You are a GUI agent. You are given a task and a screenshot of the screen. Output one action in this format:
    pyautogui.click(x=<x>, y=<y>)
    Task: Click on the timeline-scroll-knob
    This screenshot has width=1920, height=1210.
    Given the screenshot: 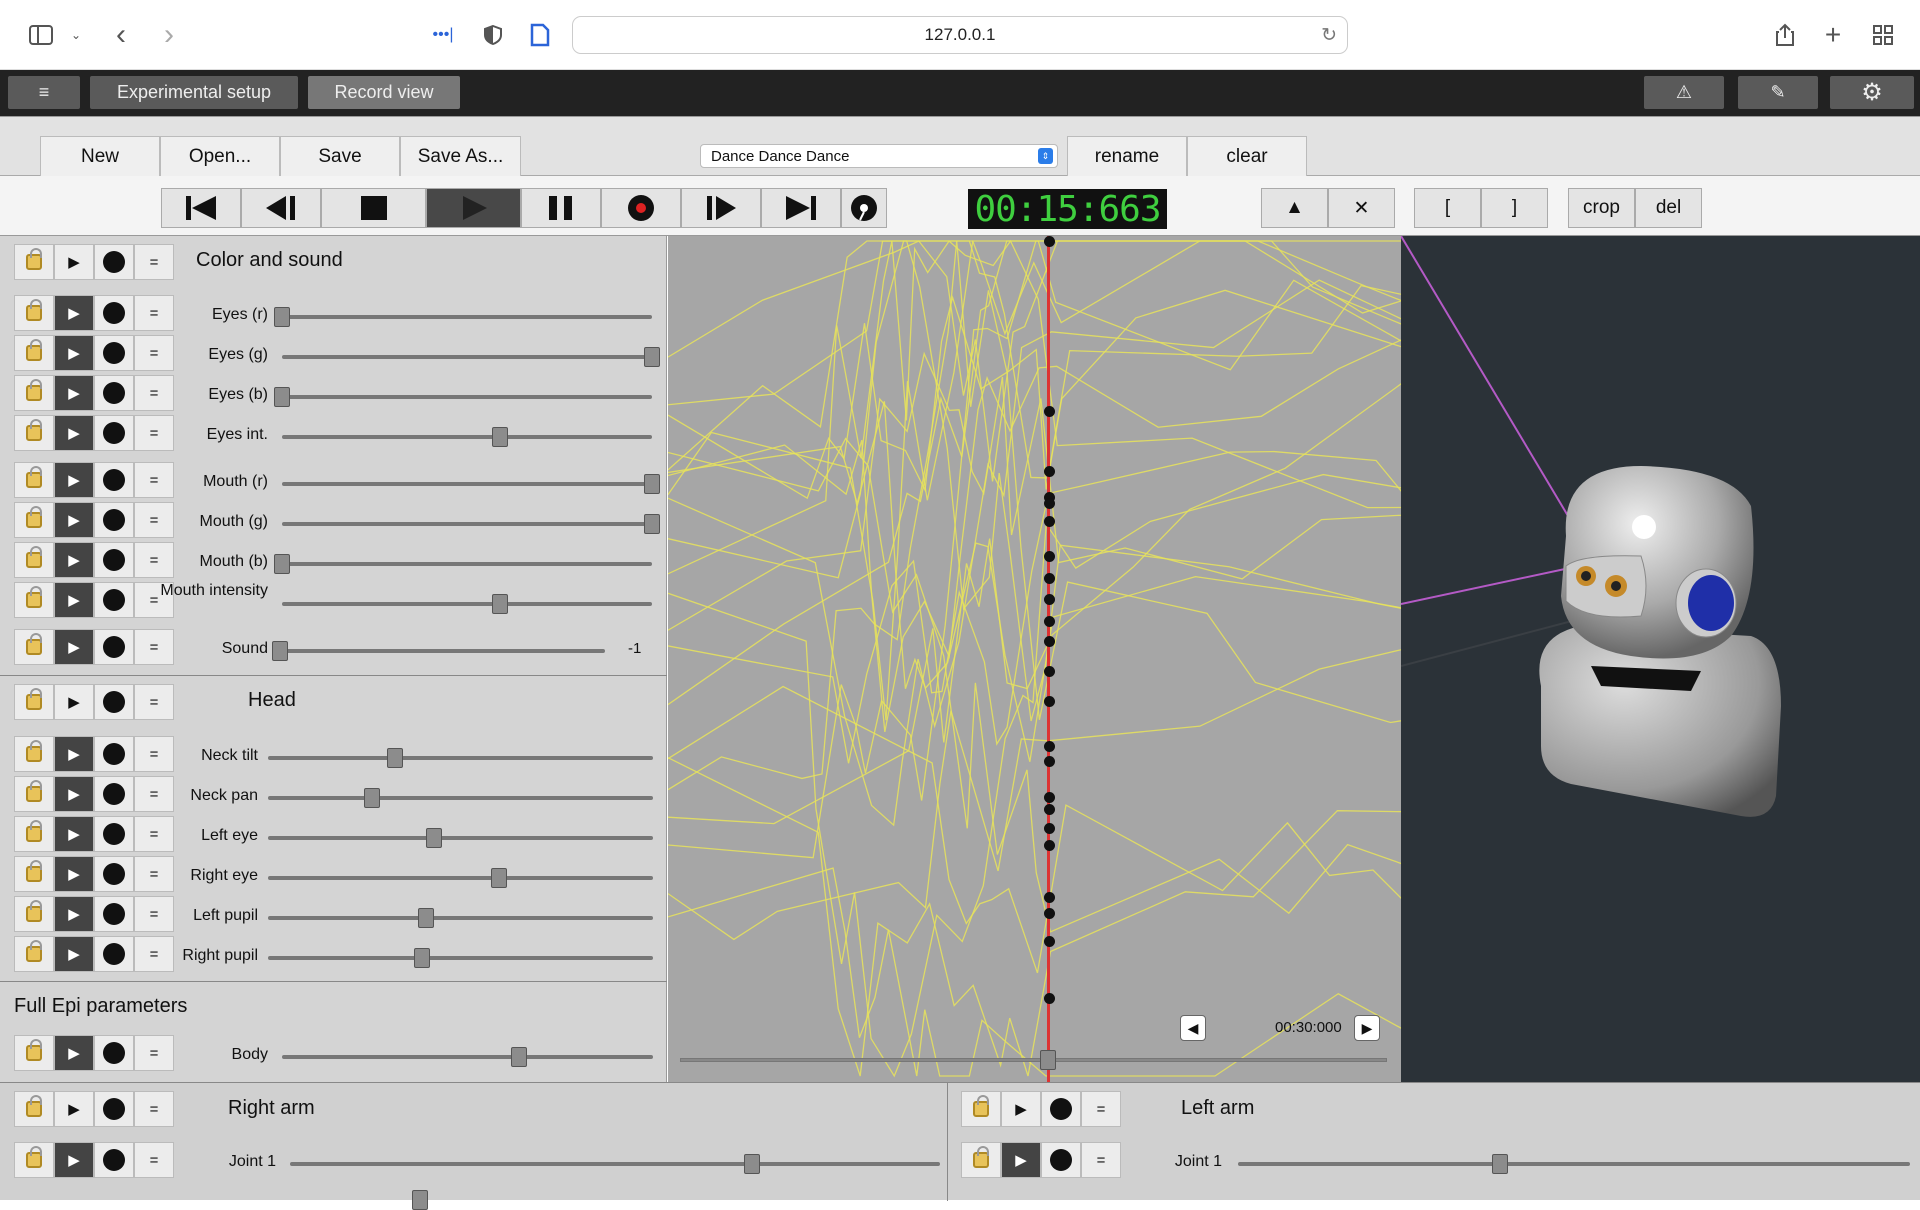 What is the action you would take?
    pyautogui.click(x=1047, y=1060)
    